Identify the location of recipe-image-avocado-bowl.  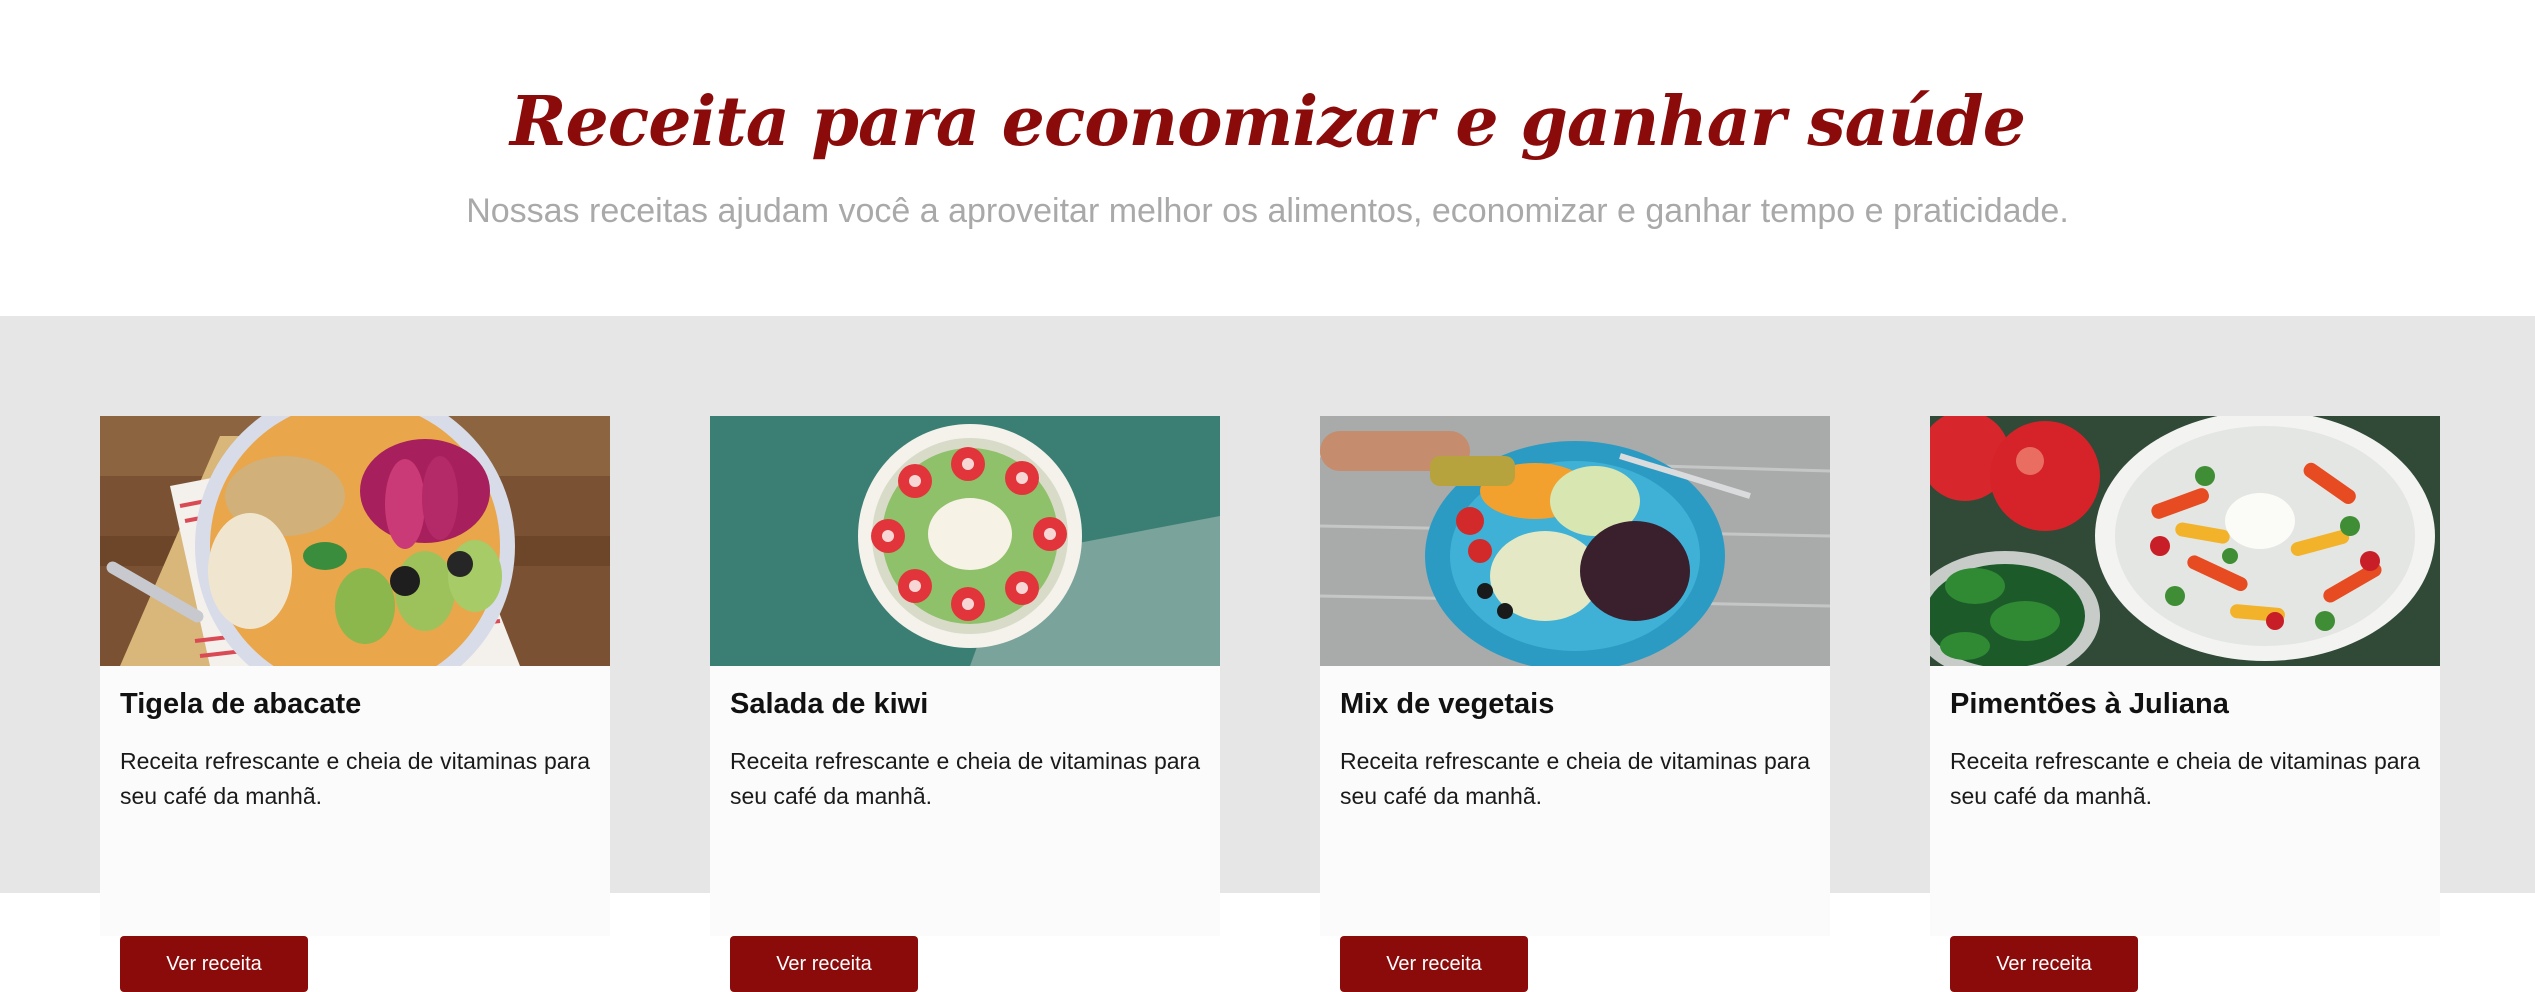
(355, 541).